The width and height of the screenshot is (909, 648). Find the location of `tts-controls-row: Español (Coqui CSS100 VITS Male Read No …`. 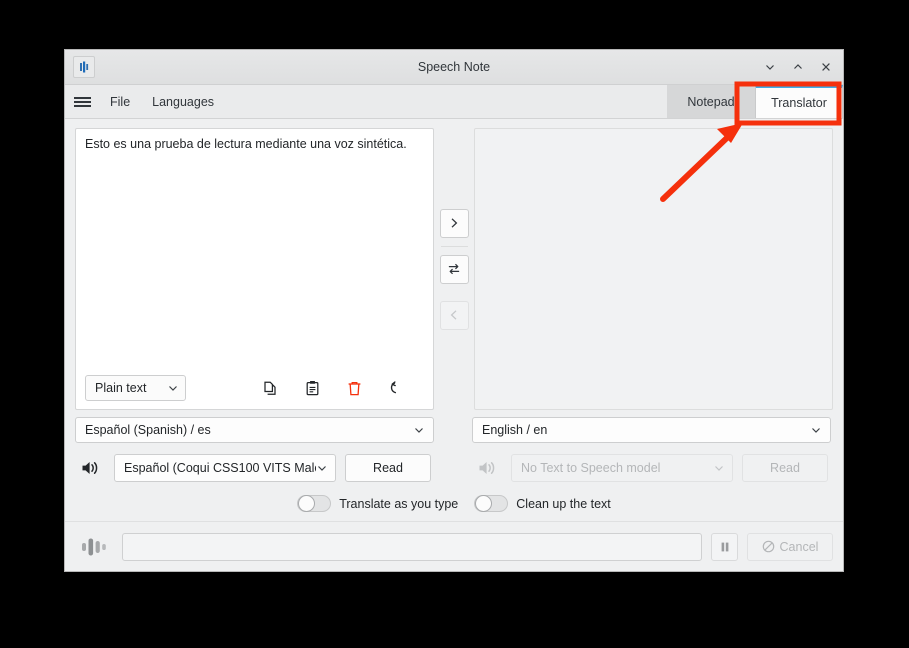

tts-controls-row: Español (Coqui CSS100 VITS Male Read No … is located at coordinates (454, 462).